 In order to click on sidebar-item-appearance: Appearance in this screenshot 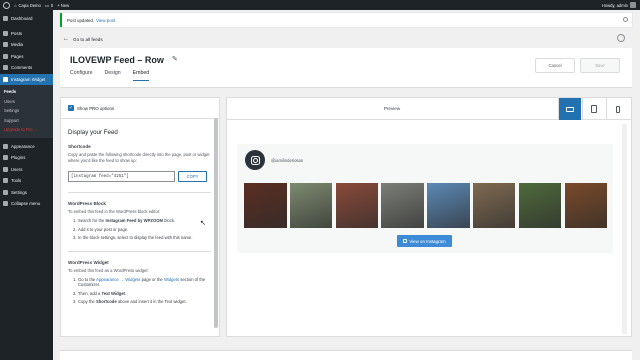, I will do `click(26, 147)`.